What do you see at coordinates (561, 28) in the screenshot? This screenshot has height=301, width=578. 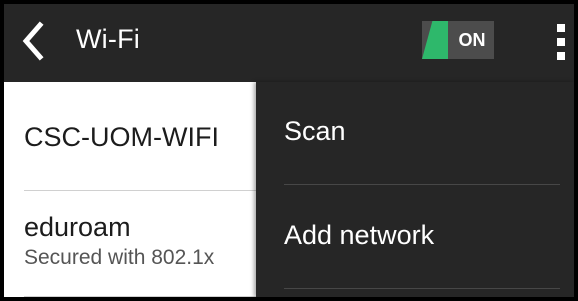 I see `more-vertical-icon` at bounding box center [561, 28].